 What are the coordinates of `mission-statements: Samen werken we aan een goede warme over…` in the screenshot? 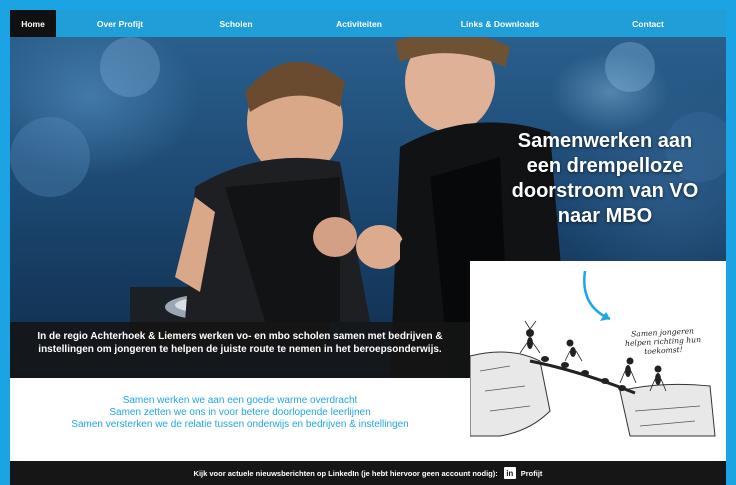 It's located at (240, 409).